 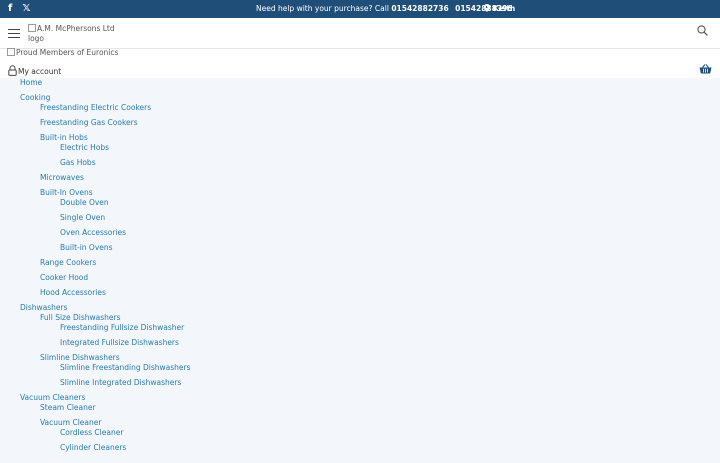 What do you see at coordinates (66, 193) in the screenshot?
I see `nav-link-level-1: Built-In Ovens` at bounding box center [66, 193].